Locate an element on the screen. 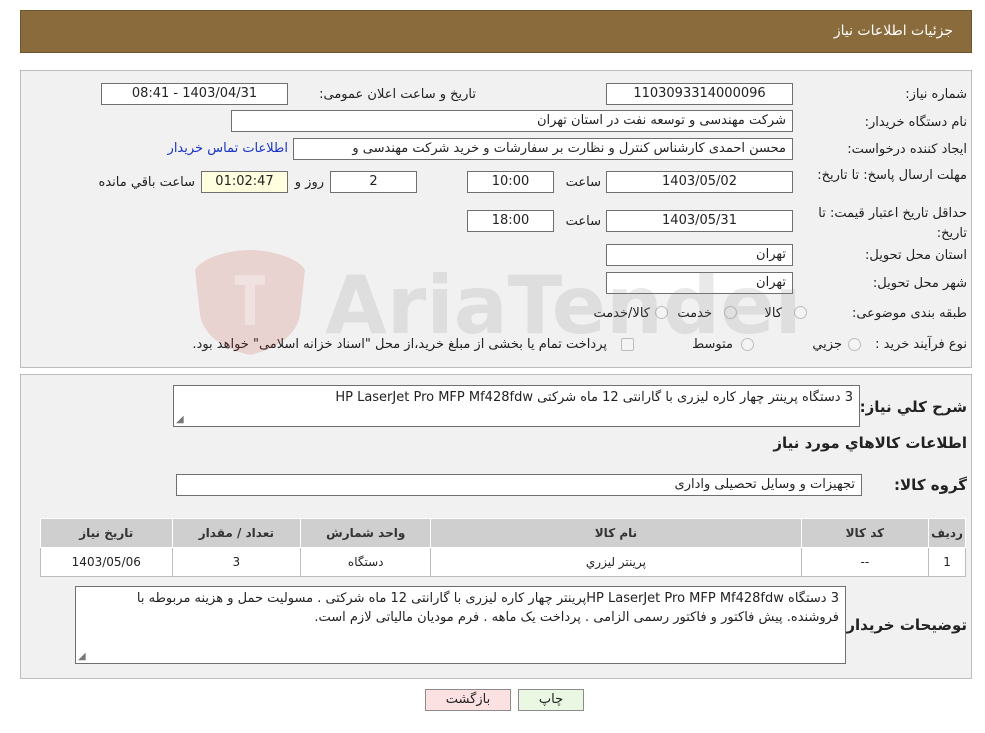 The height and width of the screenshot is (733, 985). col-date-header: تاریخ نیاز is located at coordinates (106, 533).